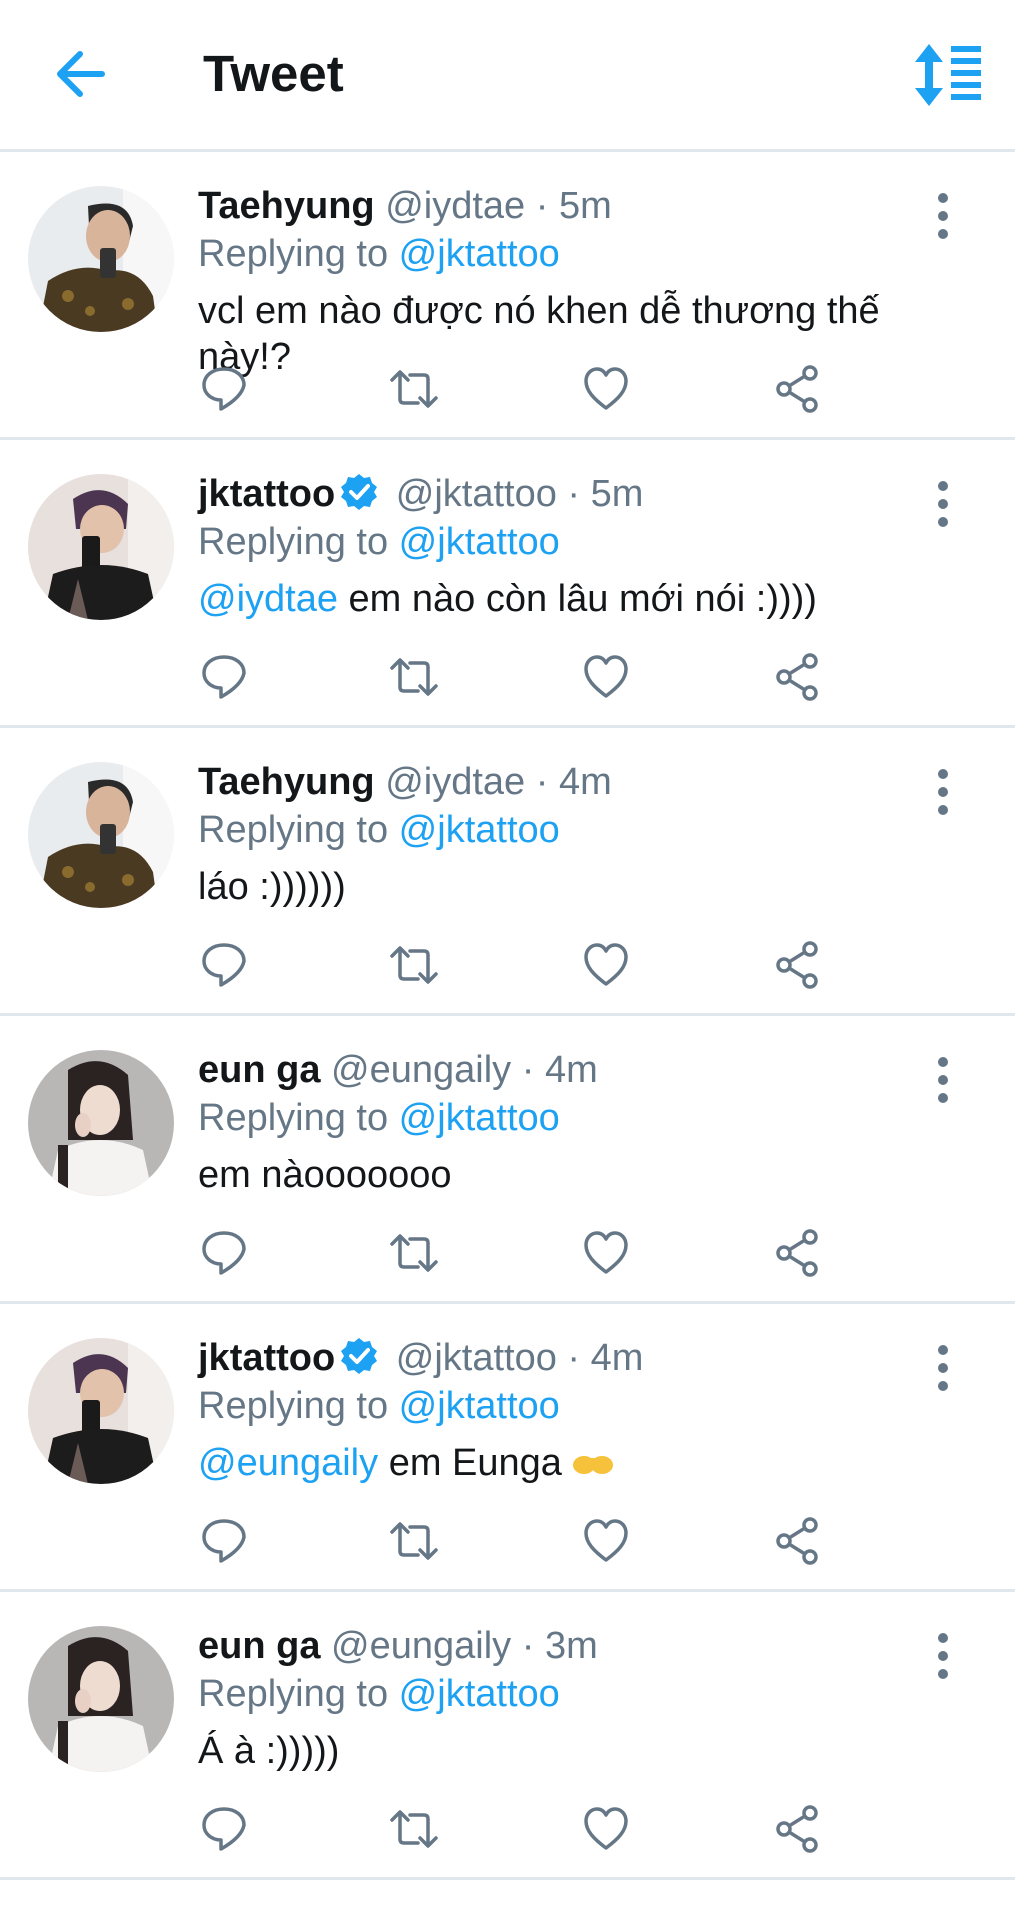  What do you see at coordinates (475, 1463) in the screenshot?
I see `tweet-body: em Eunga` at bounding box center [475, 1463].